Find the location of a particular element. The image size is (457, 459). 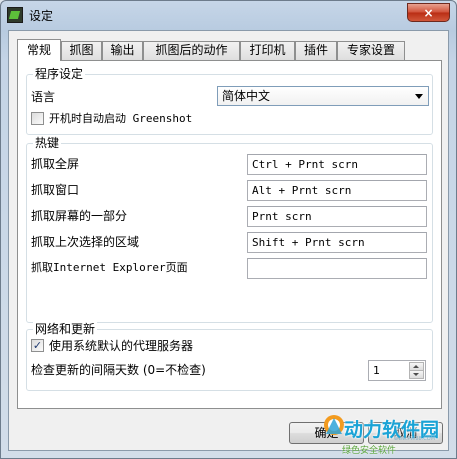

hotkeys-title: 热键 is located at coordinates (47, 143).